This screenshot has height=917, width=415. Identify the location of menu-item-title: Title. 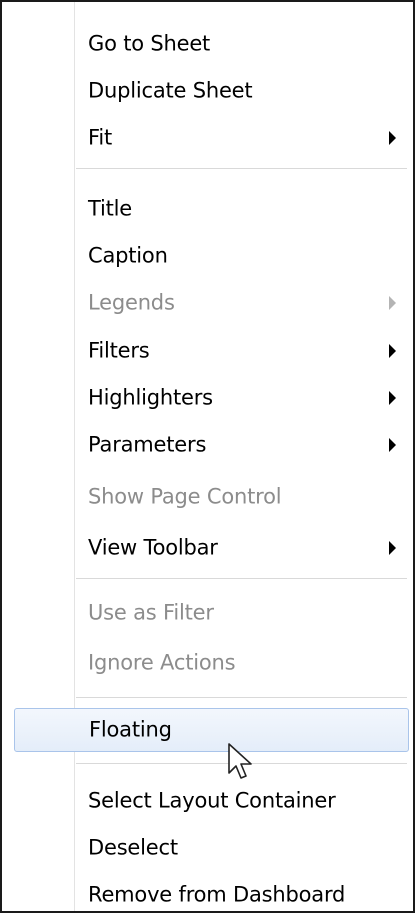
(211, 209).